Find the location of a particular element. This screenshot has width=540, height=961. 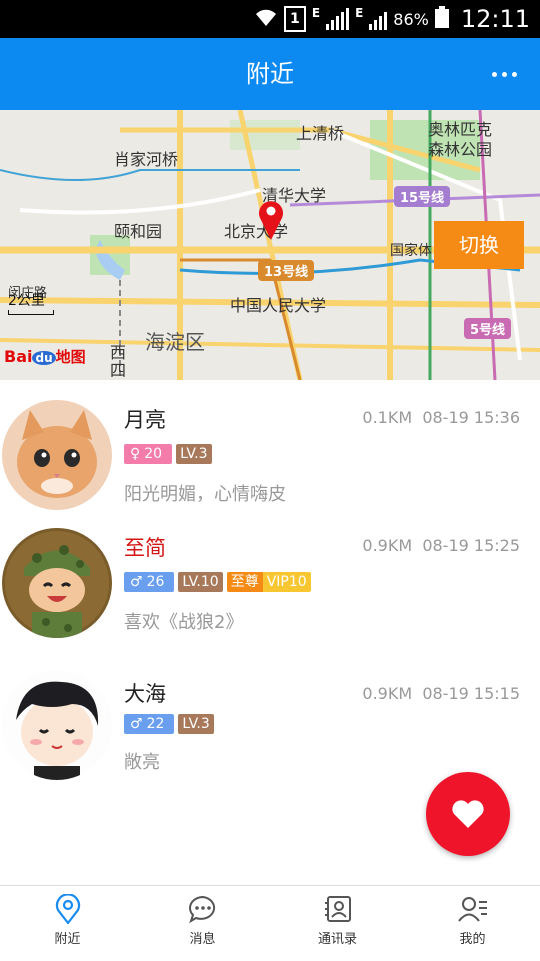

heart-icon is located at coordinates (468, 814).